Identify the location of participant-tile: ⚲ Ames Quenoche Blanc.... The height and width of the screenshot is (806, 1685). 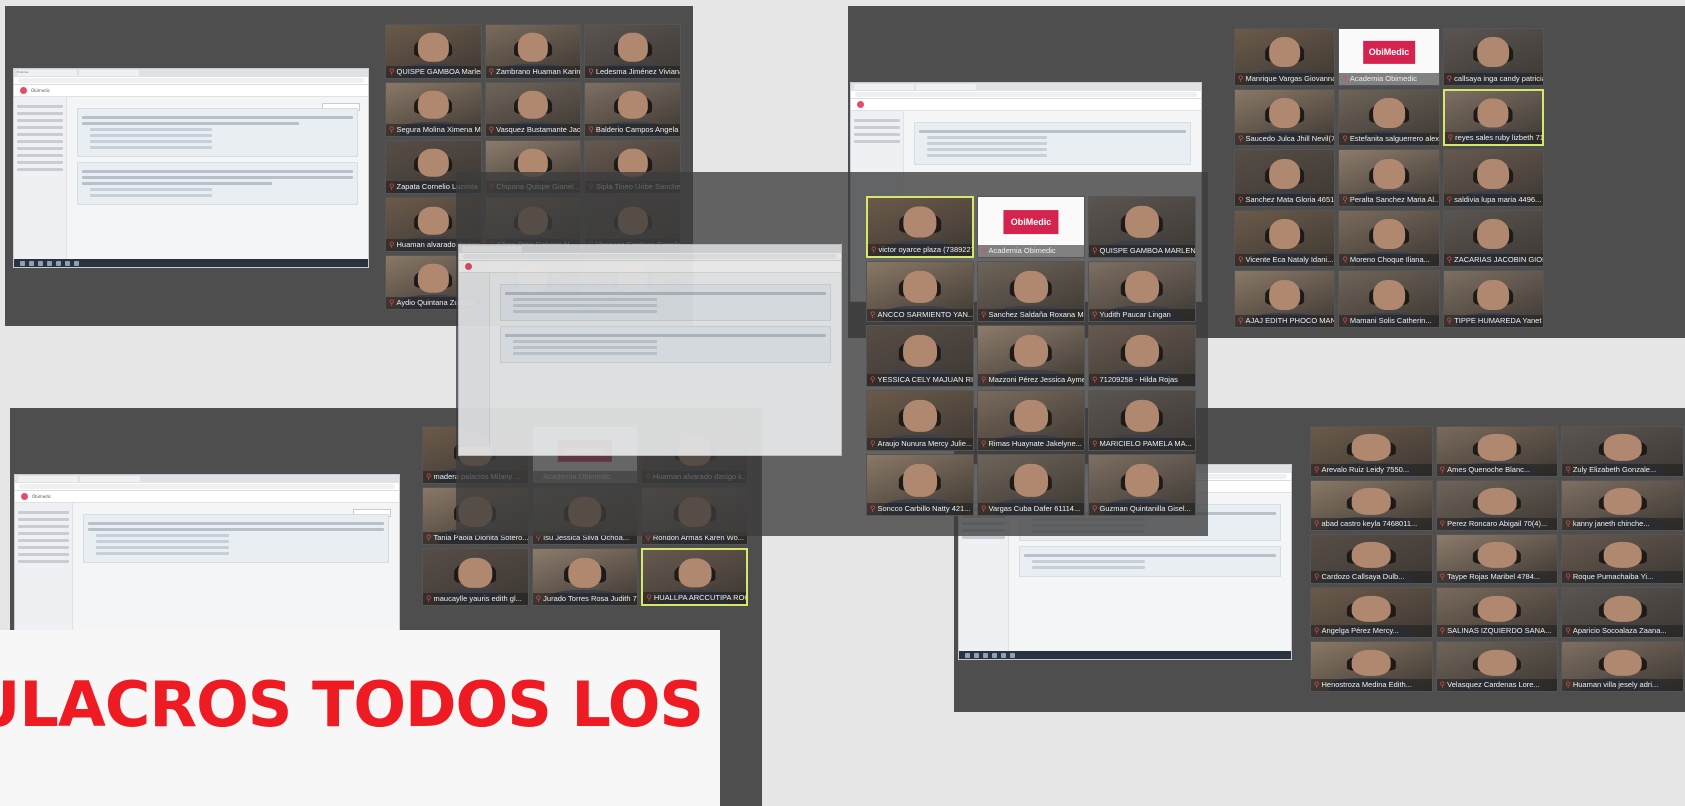
(1497, 451).